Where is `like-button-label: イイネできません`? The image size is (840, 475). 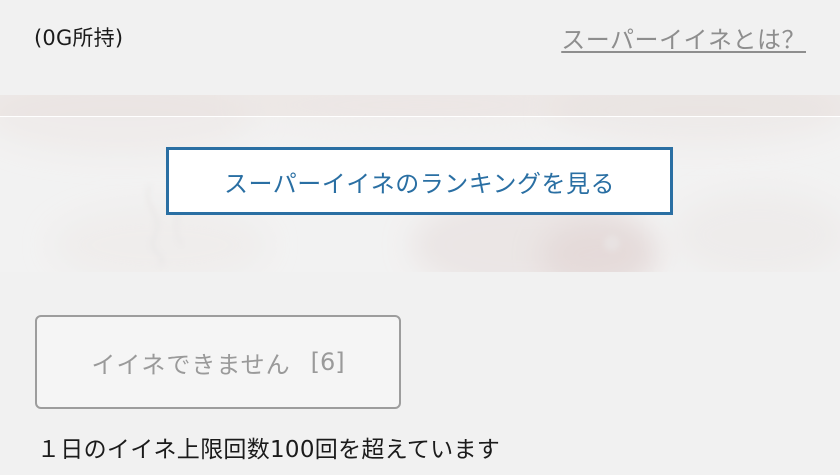
like-button-label: イイネできません is located at coordinates (191, 364).